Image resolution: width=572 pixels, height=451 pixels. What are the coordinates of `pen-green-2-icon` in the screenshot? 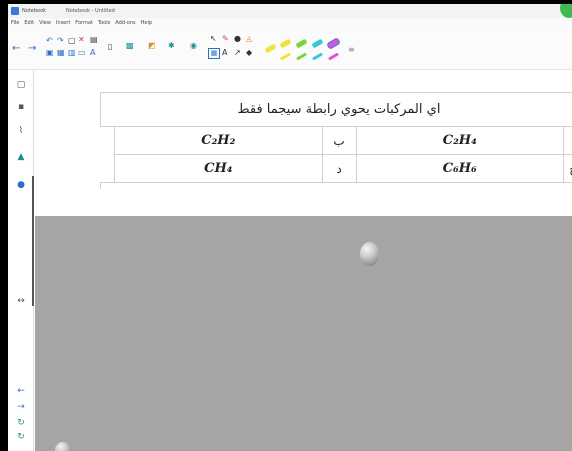 It's located at (301, 56).